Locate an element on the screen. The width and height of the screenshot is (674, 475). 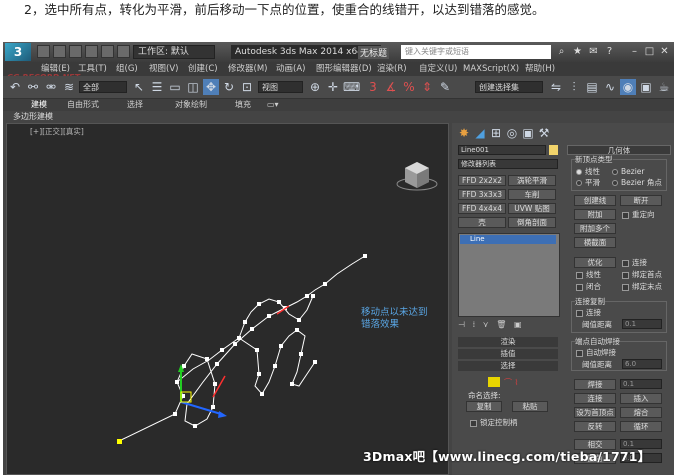
rollout-render: 渲染 is located at coordinates (508, 342).